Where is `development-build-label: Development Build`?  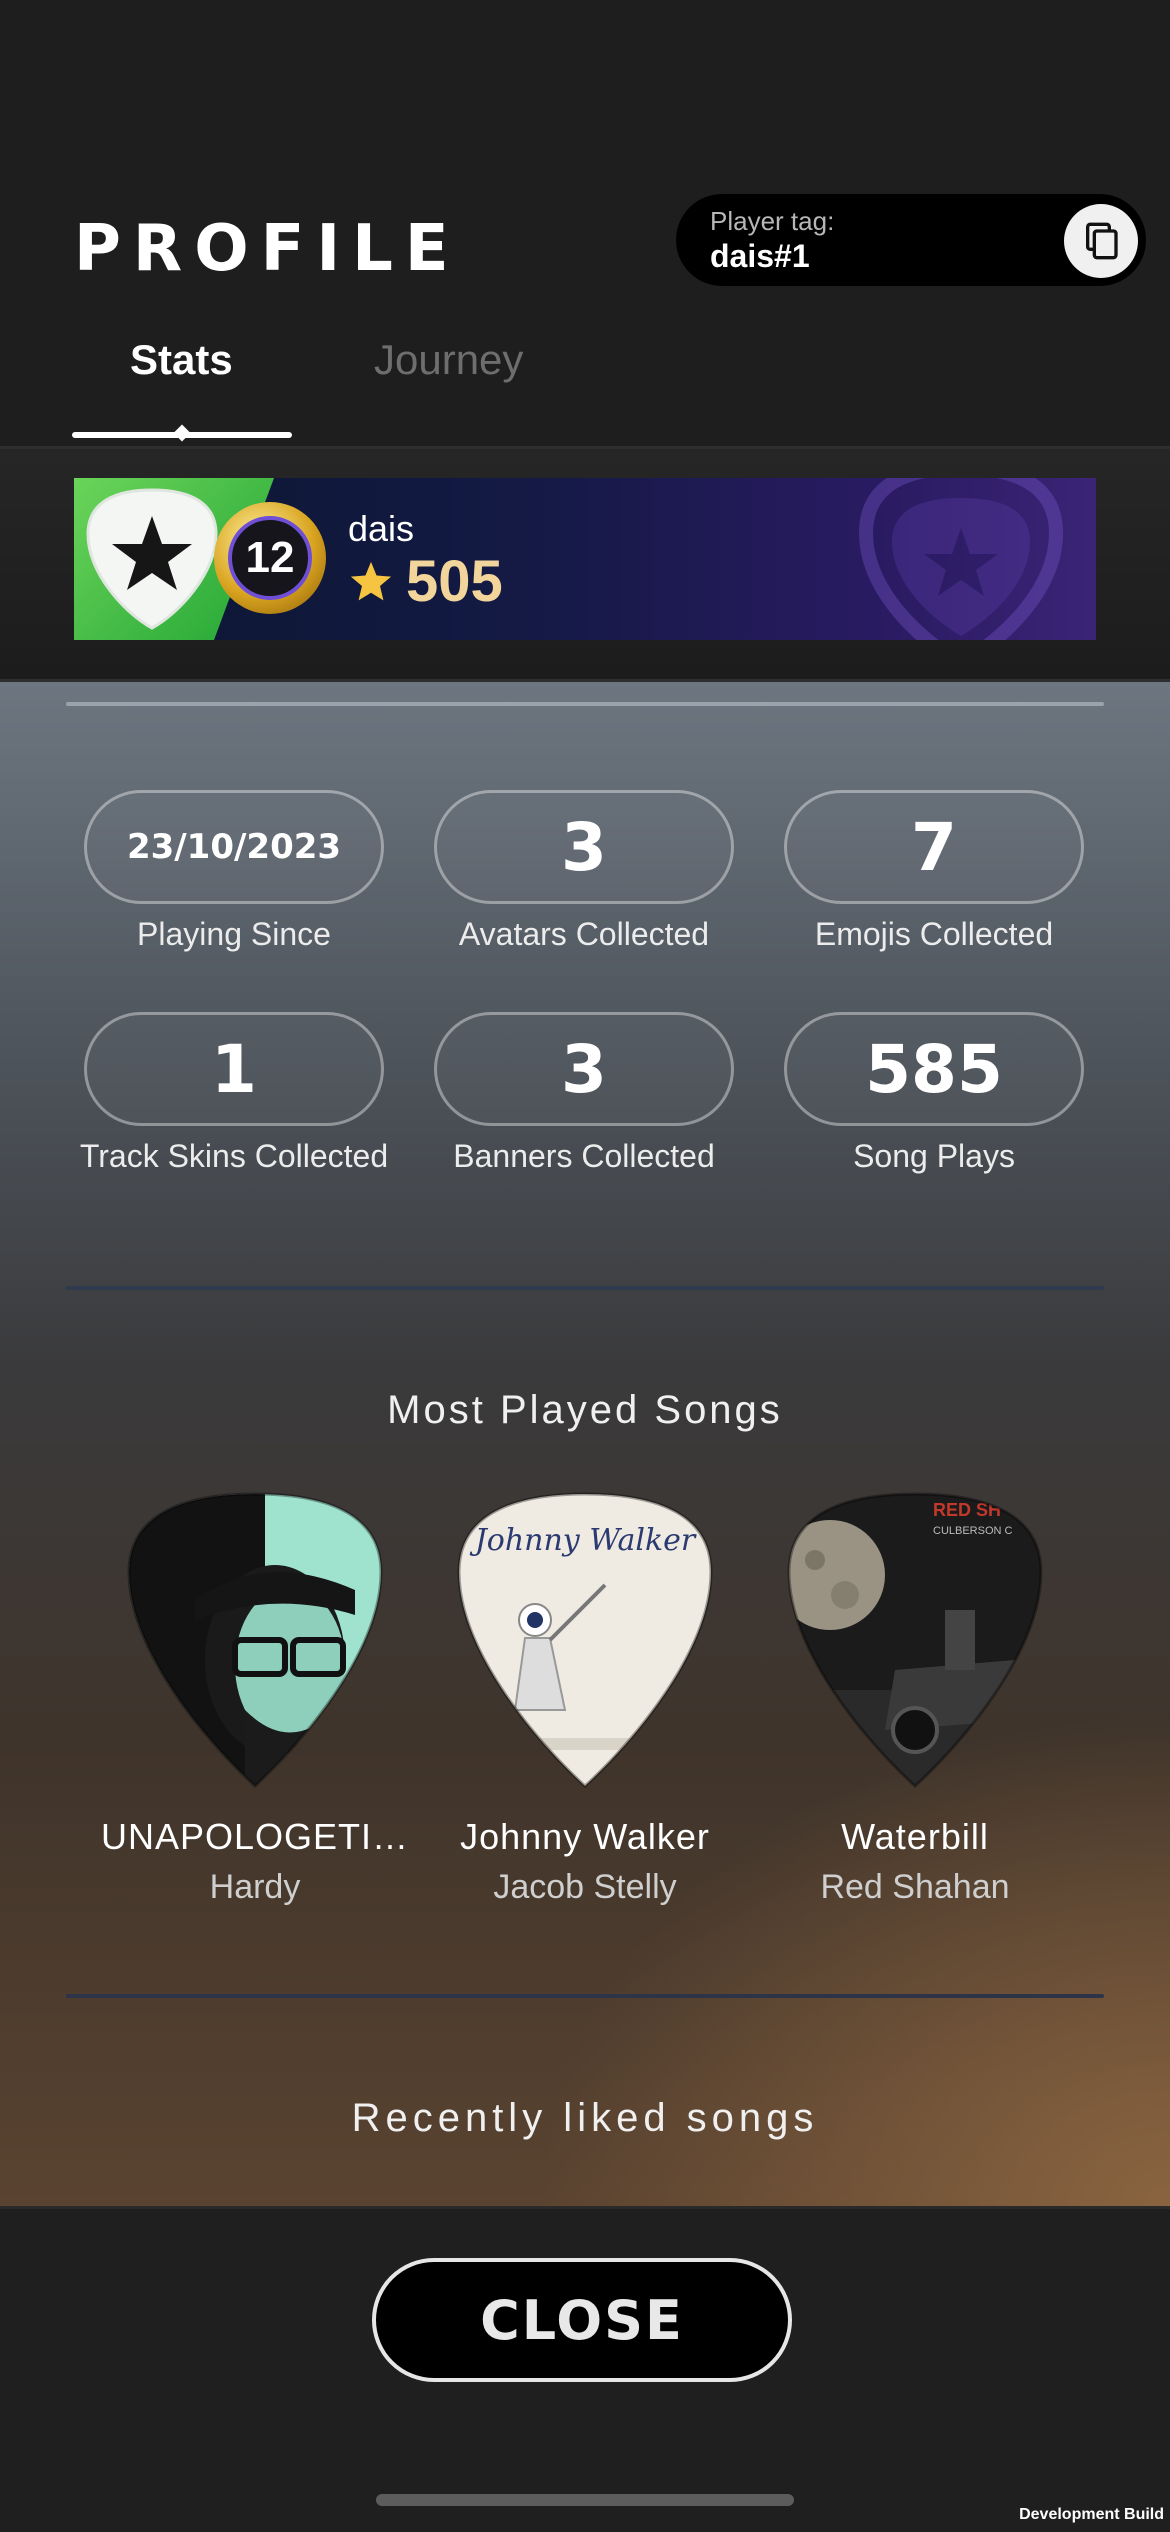 development-build-label: Development Build is located at coordinates (1091, 2514).